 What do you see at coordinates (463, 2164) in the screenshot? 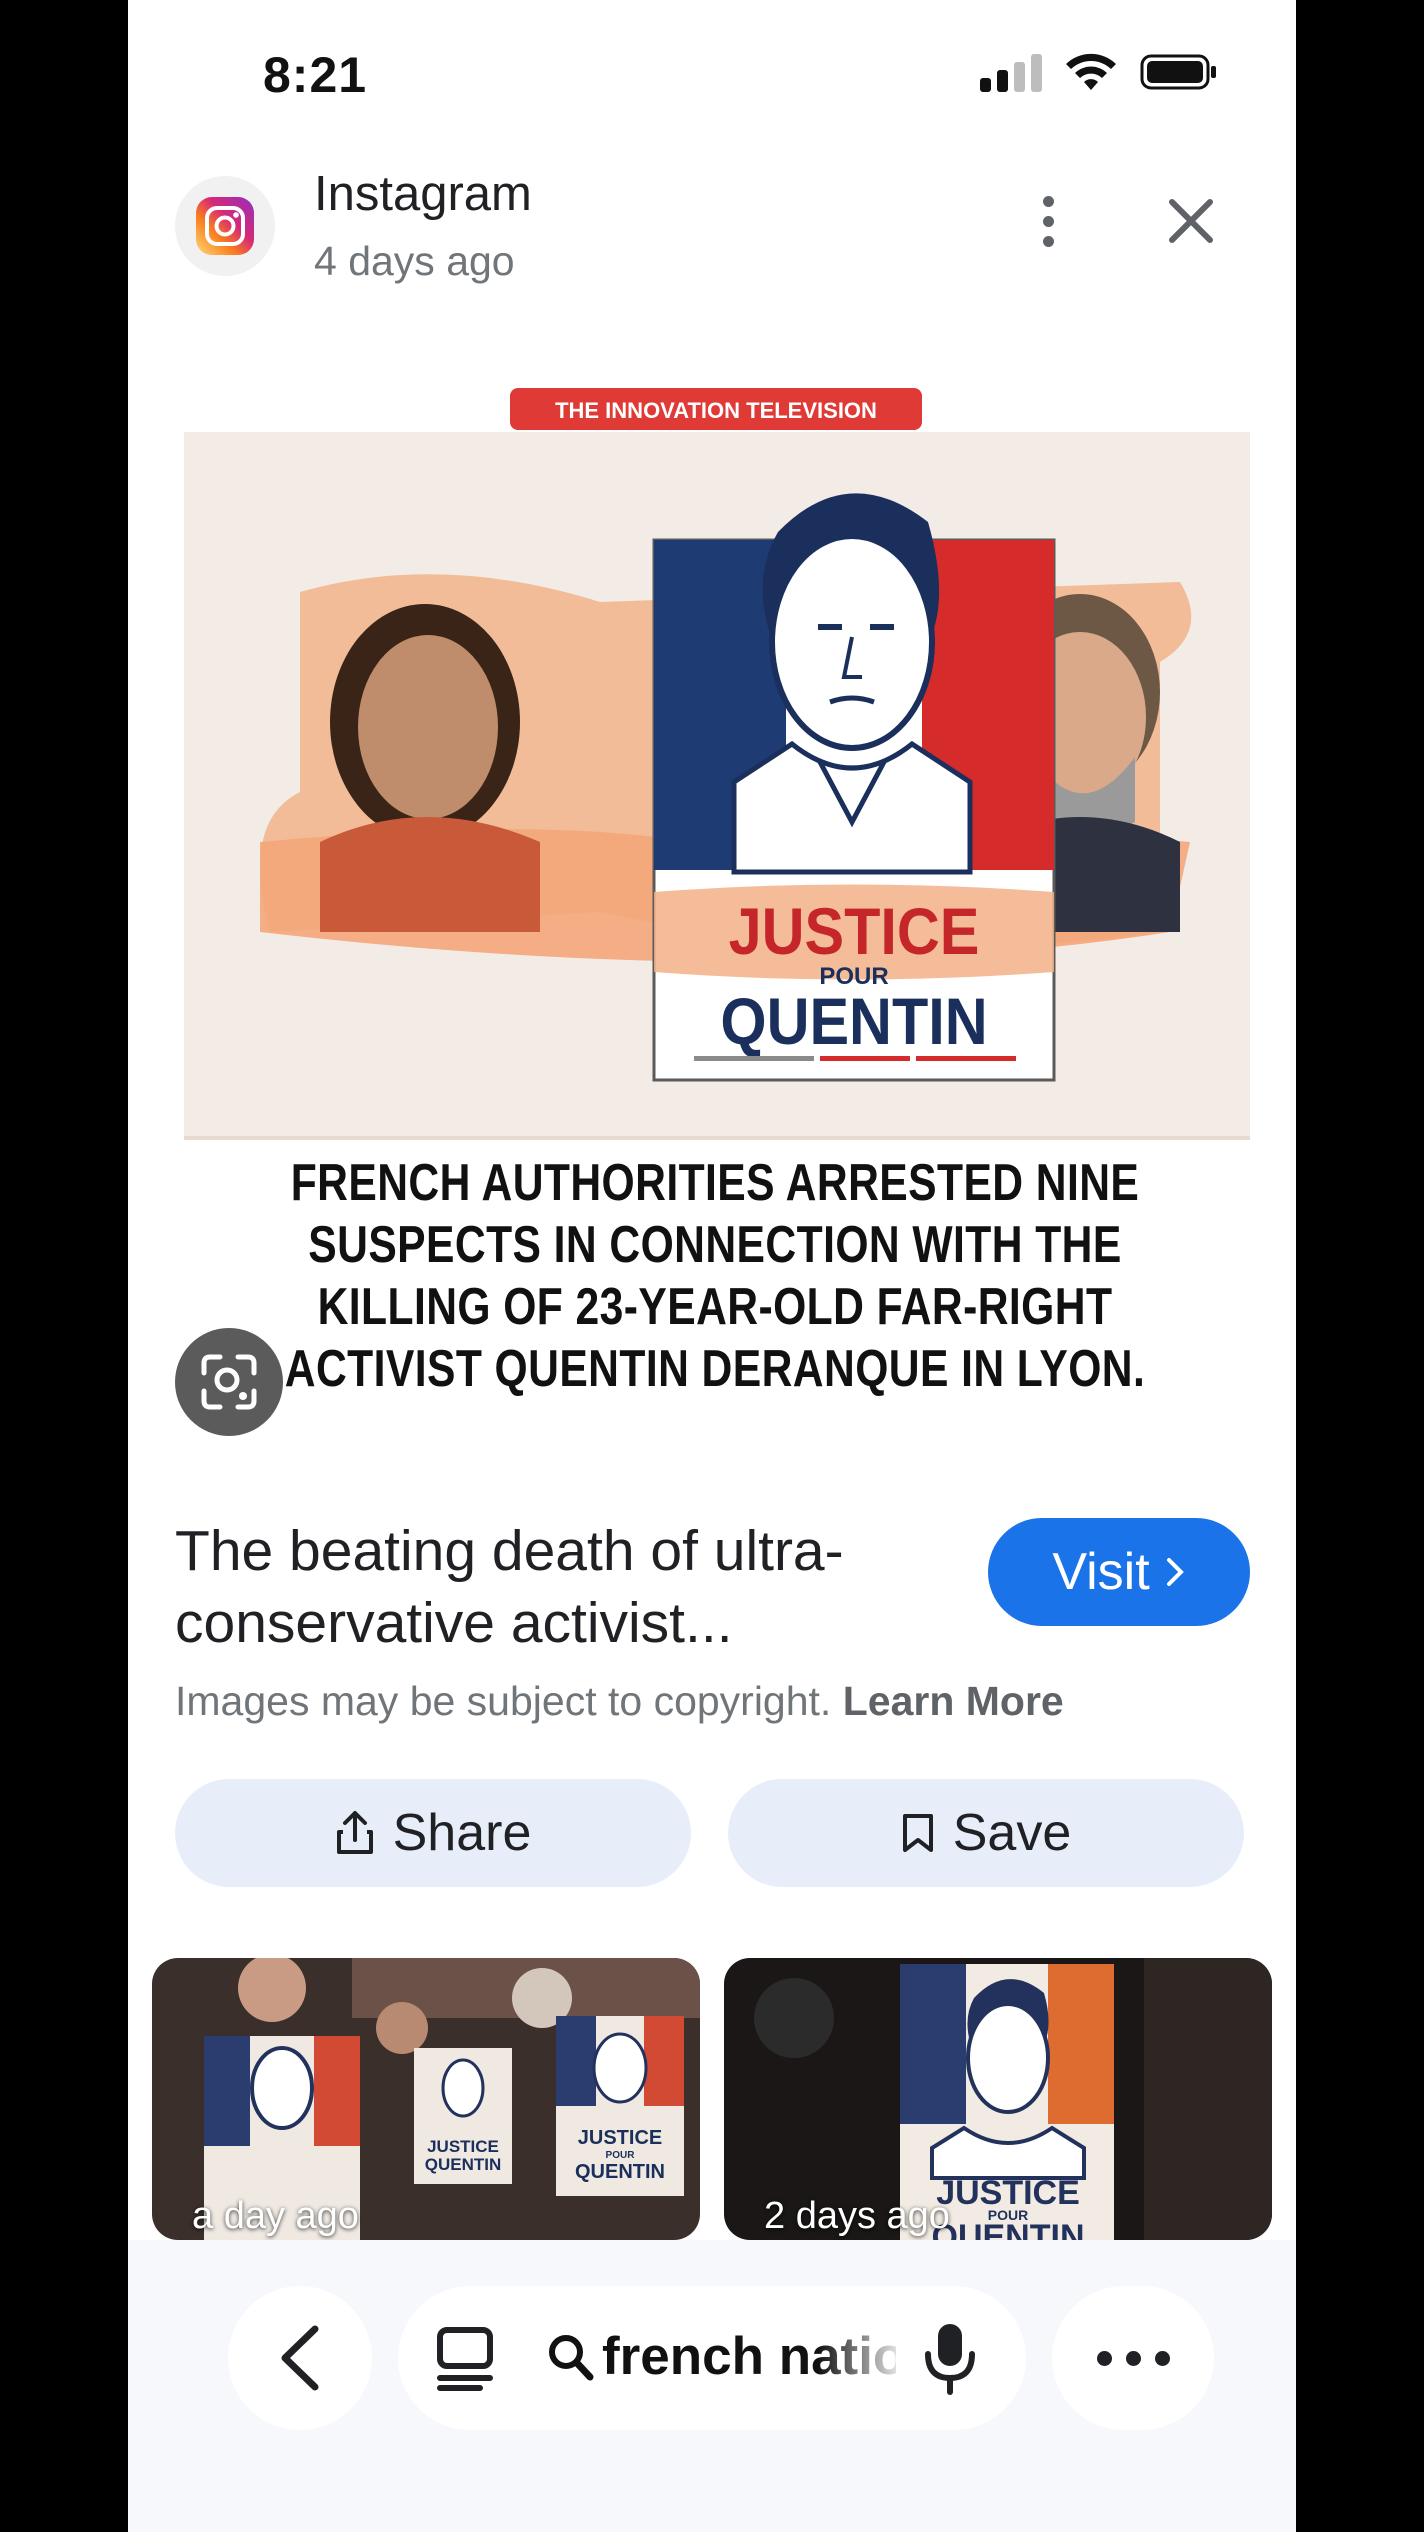
I see `thumb1-poster-line3: QUENTIN` at bounding box center [463, 2164].